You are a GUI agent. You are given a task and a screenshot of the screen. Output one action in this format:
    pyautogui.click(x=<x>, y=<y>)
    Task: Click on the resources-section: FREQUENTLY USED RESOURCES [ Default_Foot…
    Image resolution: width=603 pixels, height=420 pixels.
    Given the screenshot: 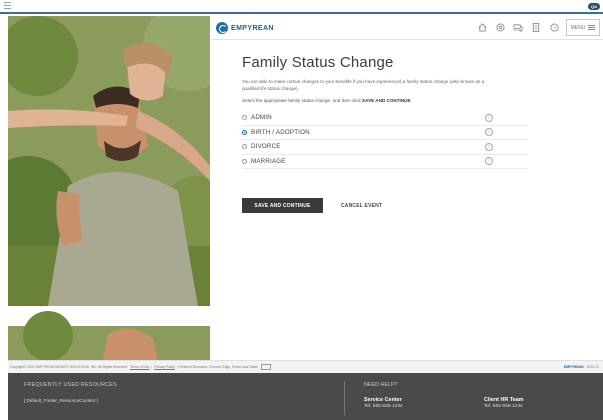 What is the action you would take?
    pyautogui.click(x=70, y=392)
    